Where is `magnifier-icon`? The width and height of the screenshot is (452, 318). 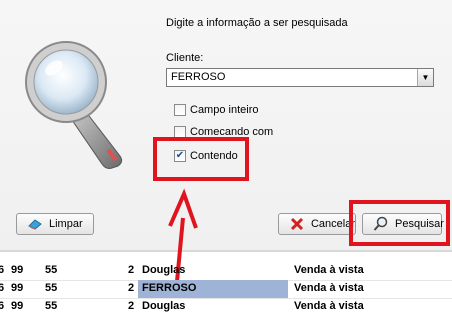 magnifier-icon is located at coordinates (74, 105).